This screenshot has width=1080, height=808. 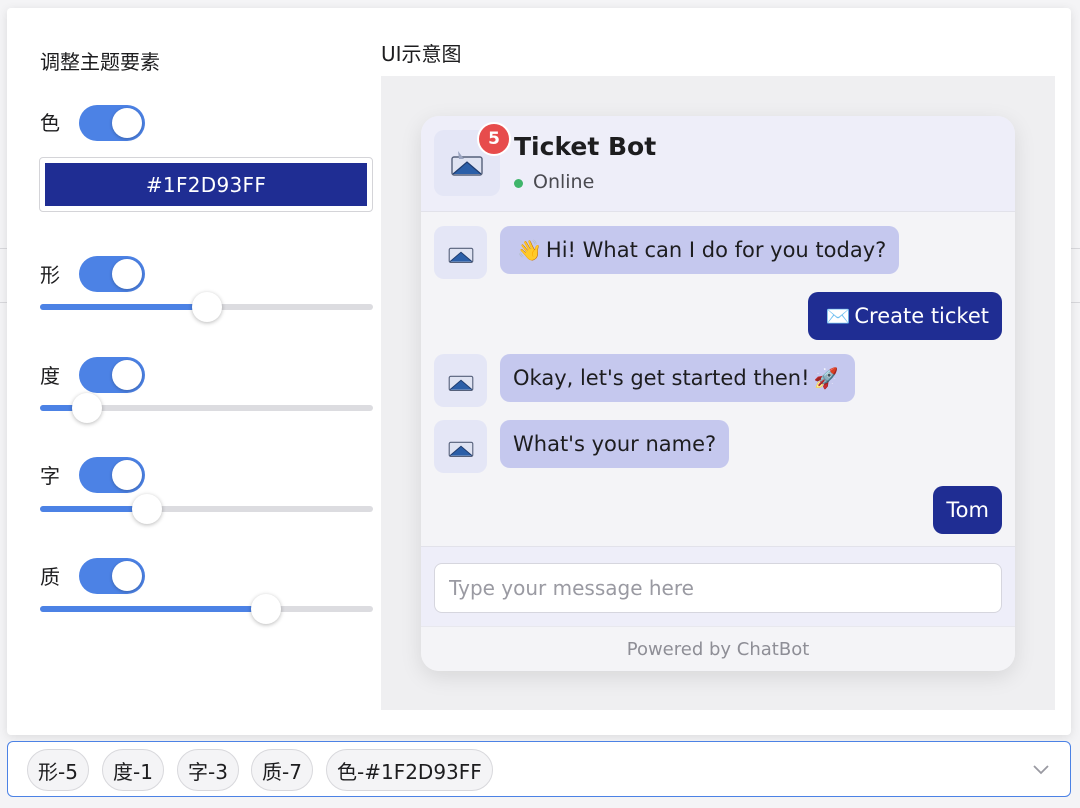 I want to click on wave-emoji: 👋, so click(x=529, y=250).